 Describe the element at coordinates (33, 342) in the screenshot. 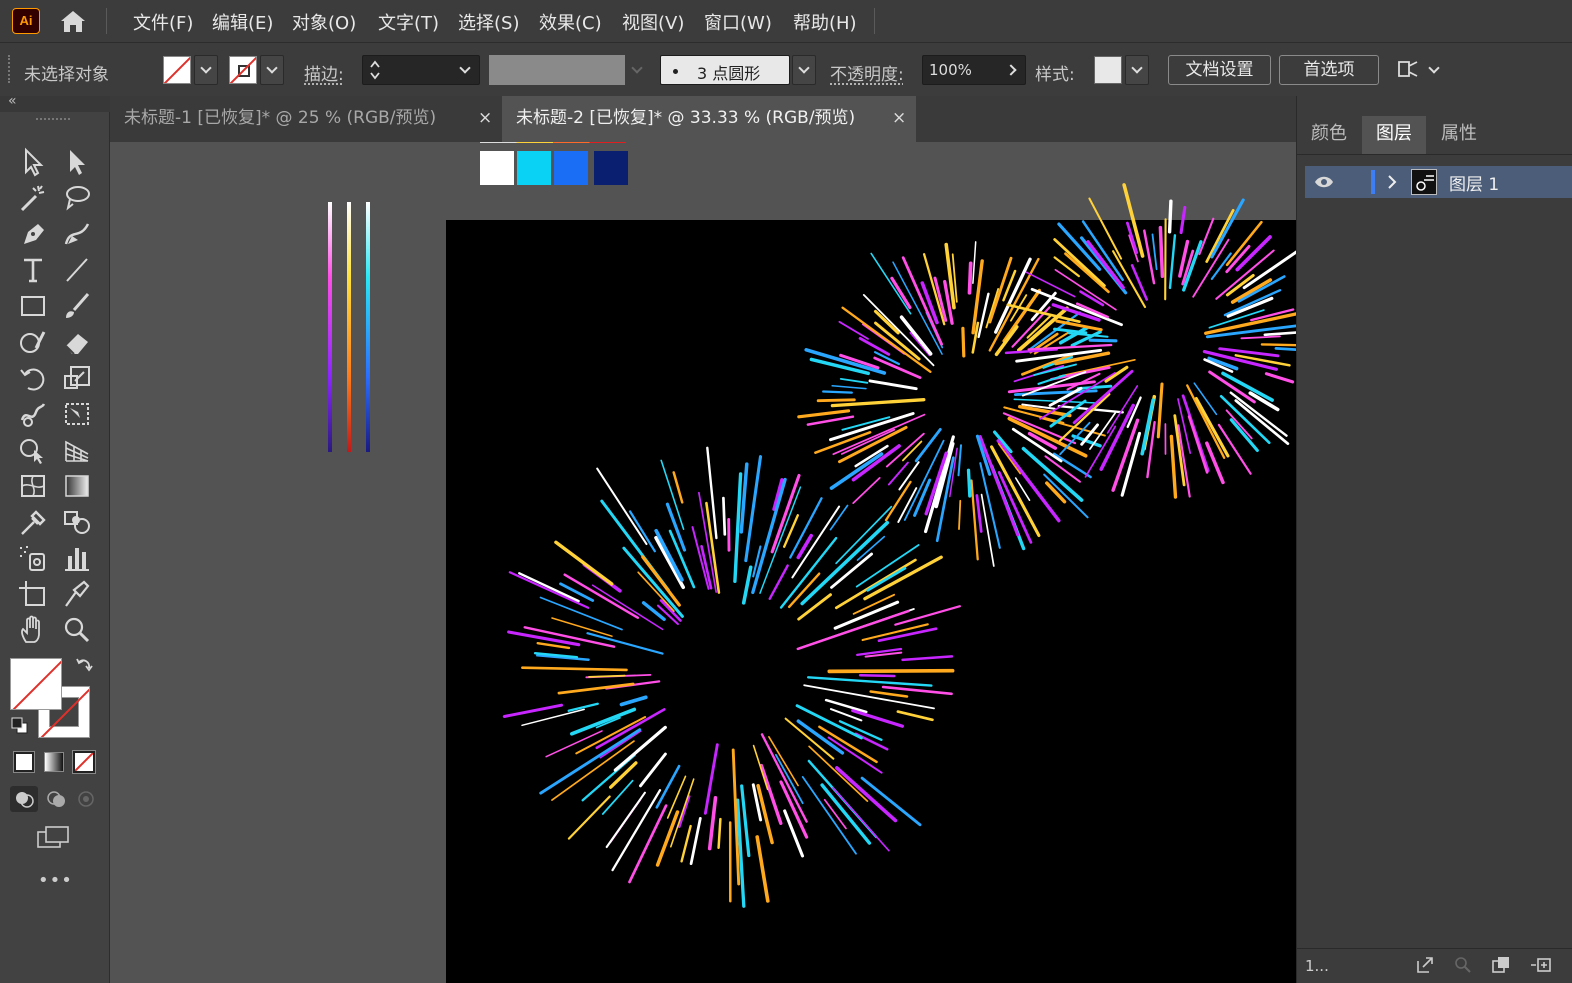

I see `shaper-tool-icon` at that location.